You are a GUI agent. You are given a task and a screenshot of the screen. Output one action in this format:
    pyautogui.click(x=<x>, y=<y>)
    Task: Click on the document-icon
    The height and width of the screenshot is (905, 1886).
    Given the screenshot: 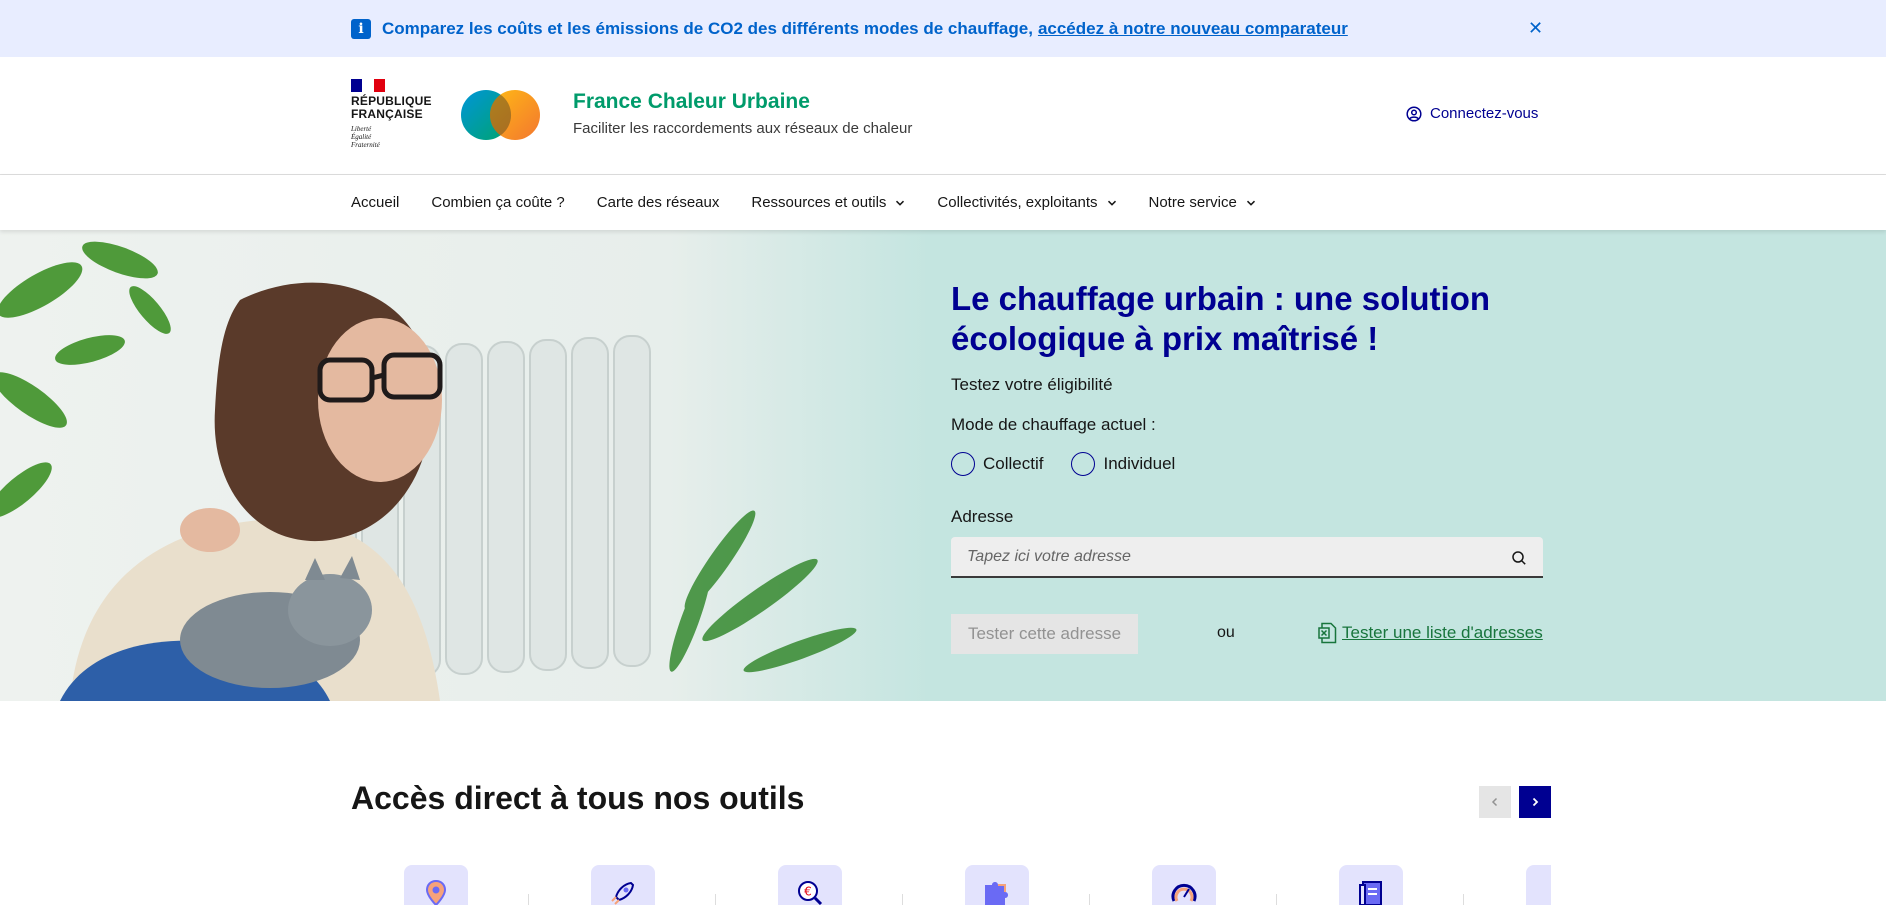 What is the action you would take?
    pyautogui.click(x=1370, y=893)
    